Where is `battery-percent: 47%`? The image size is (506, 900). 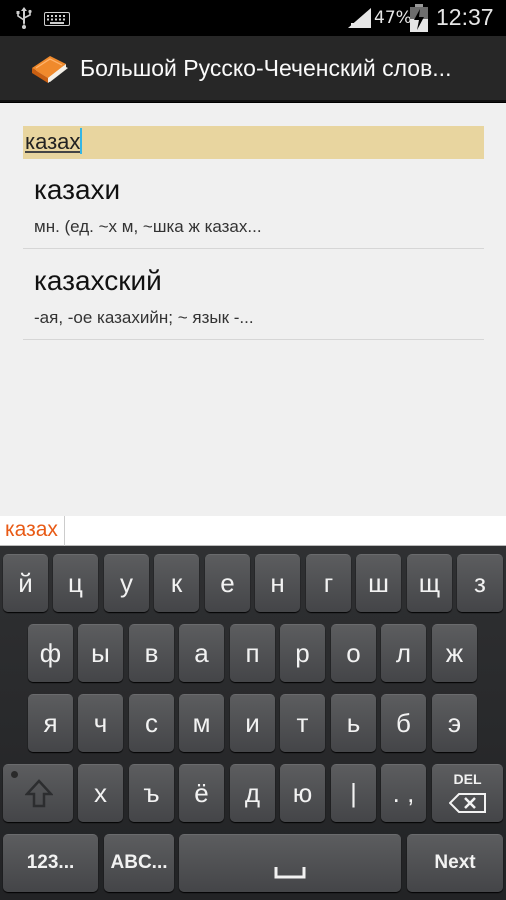 battery-percent: 47% is located at coordinates (393, 18).